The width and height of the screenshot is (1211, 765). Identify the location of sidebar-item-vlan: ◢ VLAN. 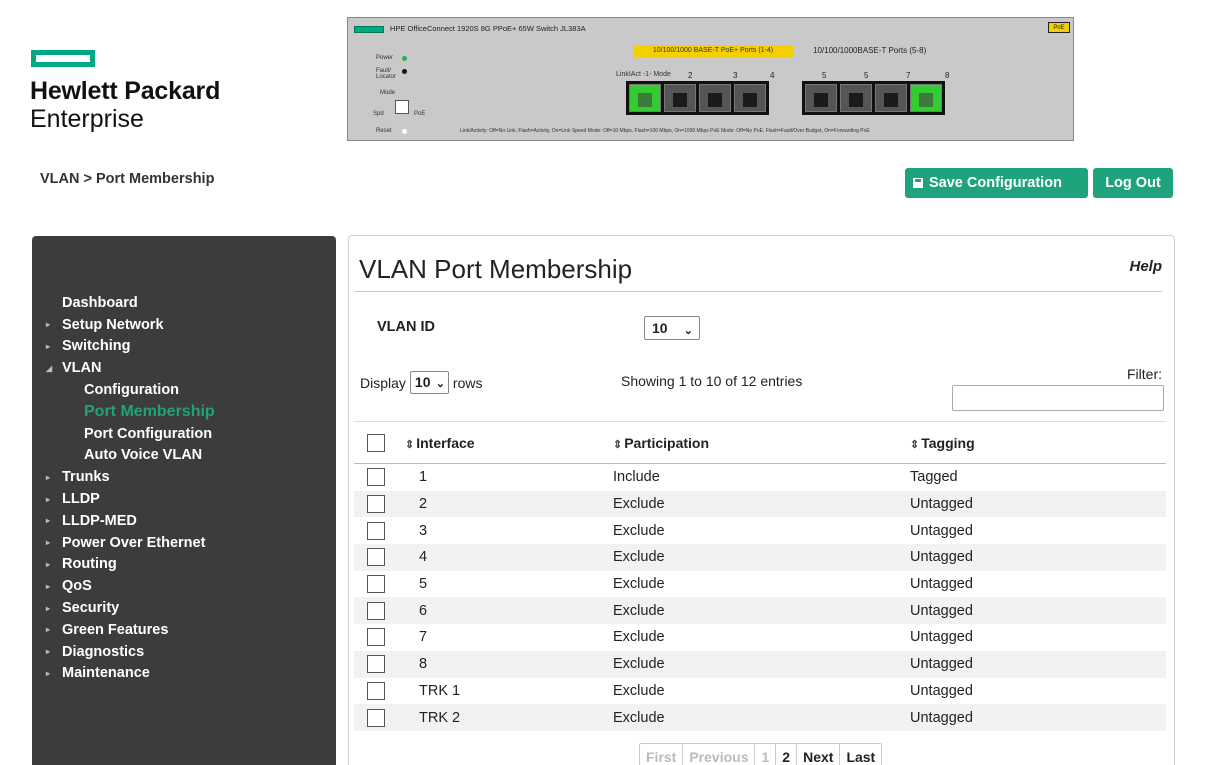
(184, 368).